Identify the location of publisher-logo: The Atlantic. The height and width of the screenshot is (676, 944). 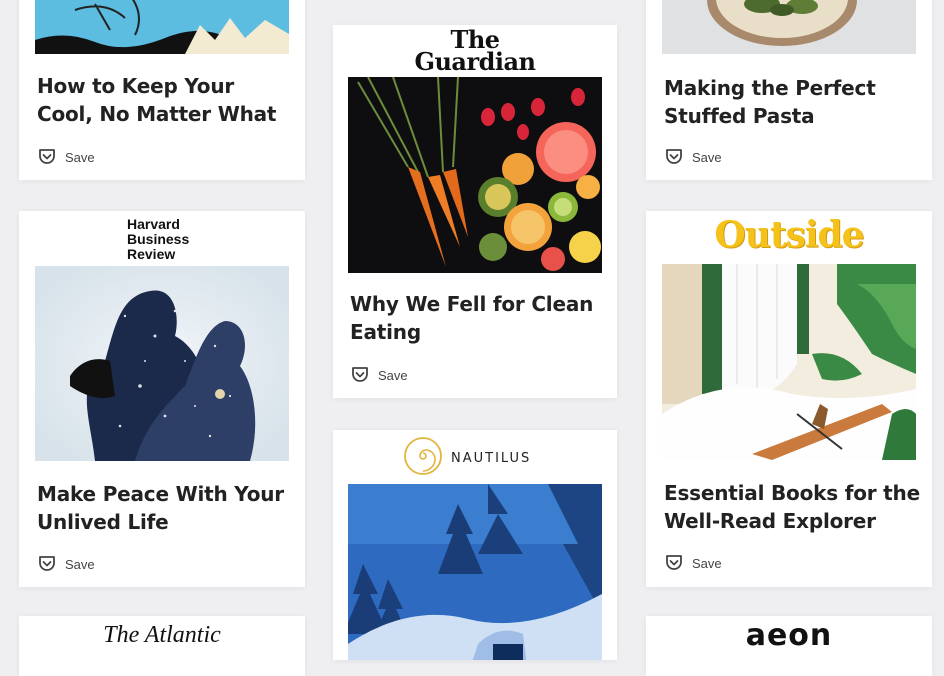
(162, 635).